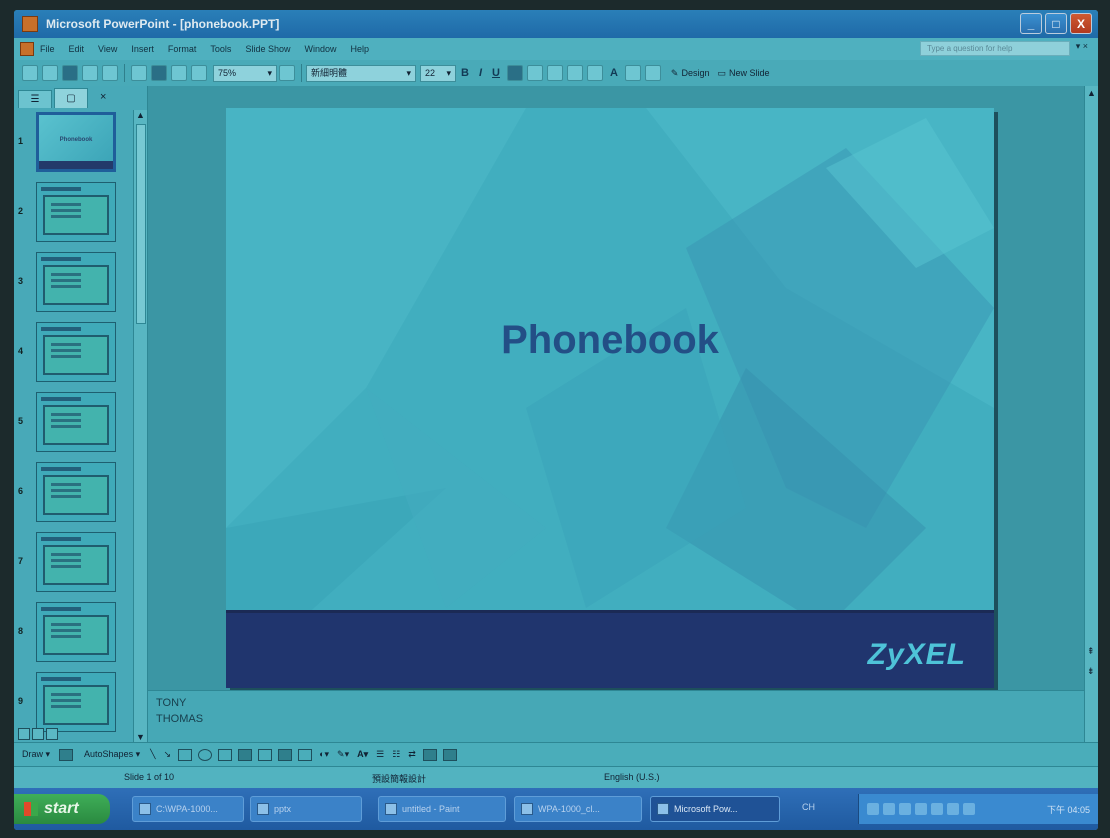  I want to click on menu-tools: Tools, so click(220, 49).